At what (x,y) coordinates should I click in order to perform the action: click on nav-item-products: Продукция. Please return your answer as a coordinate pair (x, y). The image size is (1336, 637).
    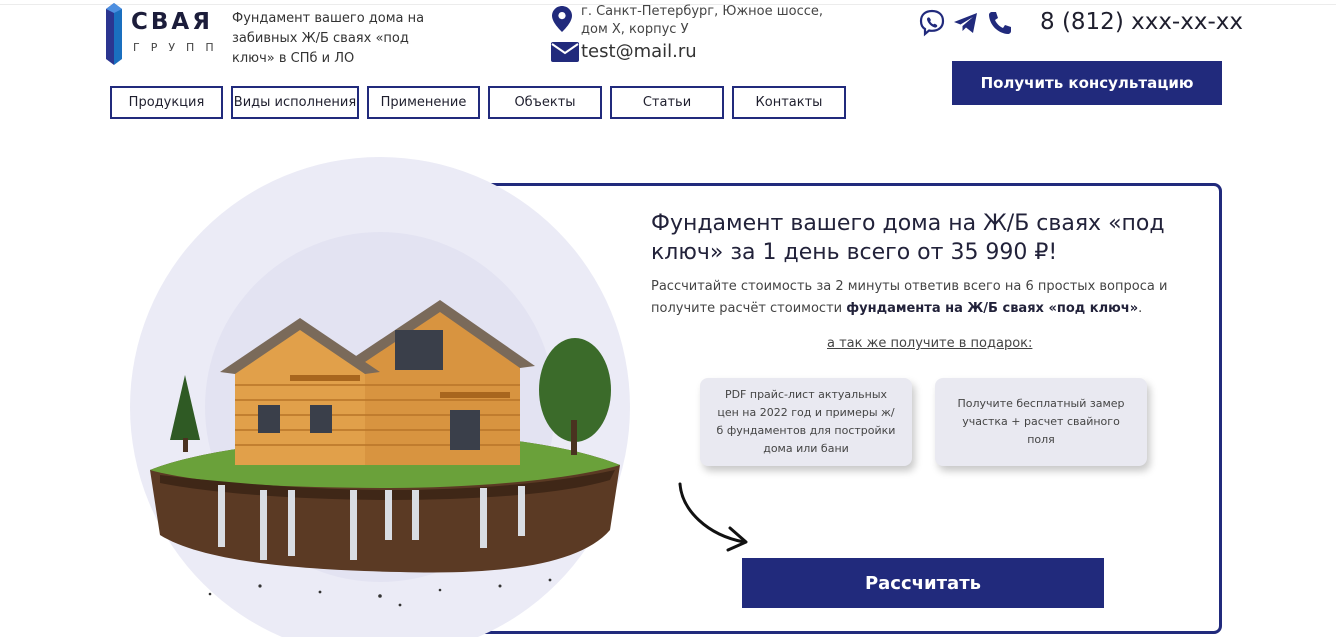
    Looking at the image, I should click on (166, 102).